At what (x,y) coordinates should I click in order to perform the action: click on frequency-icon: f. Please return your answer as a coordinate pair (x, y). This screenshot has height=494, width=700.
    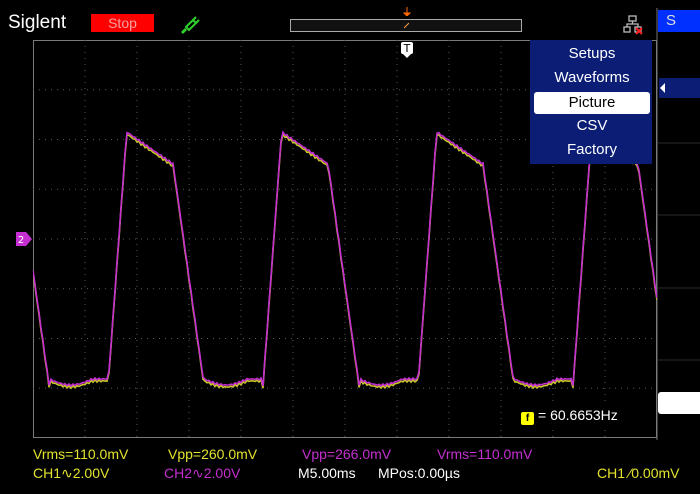
    Looking at the image, I should click on (527, 418).